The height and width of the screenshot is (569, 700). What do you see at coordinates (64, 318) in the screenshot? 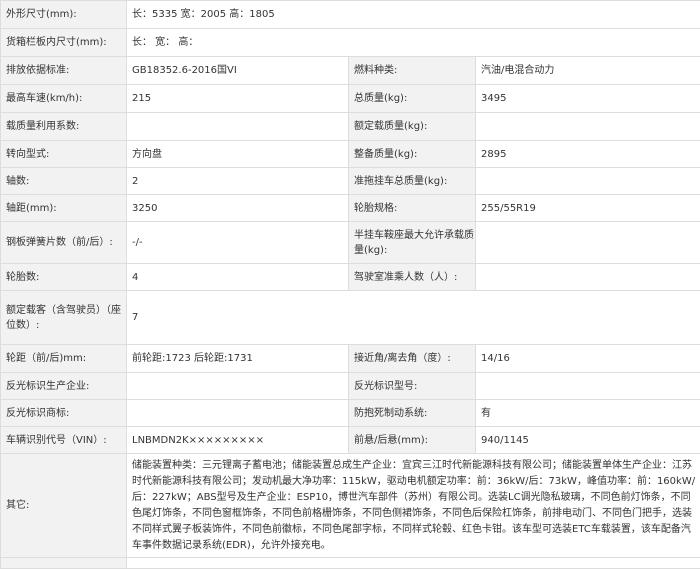
I see `spec-label: 额定载客（含驾驶员）（座位数）:` at bounding box center [64, 318].